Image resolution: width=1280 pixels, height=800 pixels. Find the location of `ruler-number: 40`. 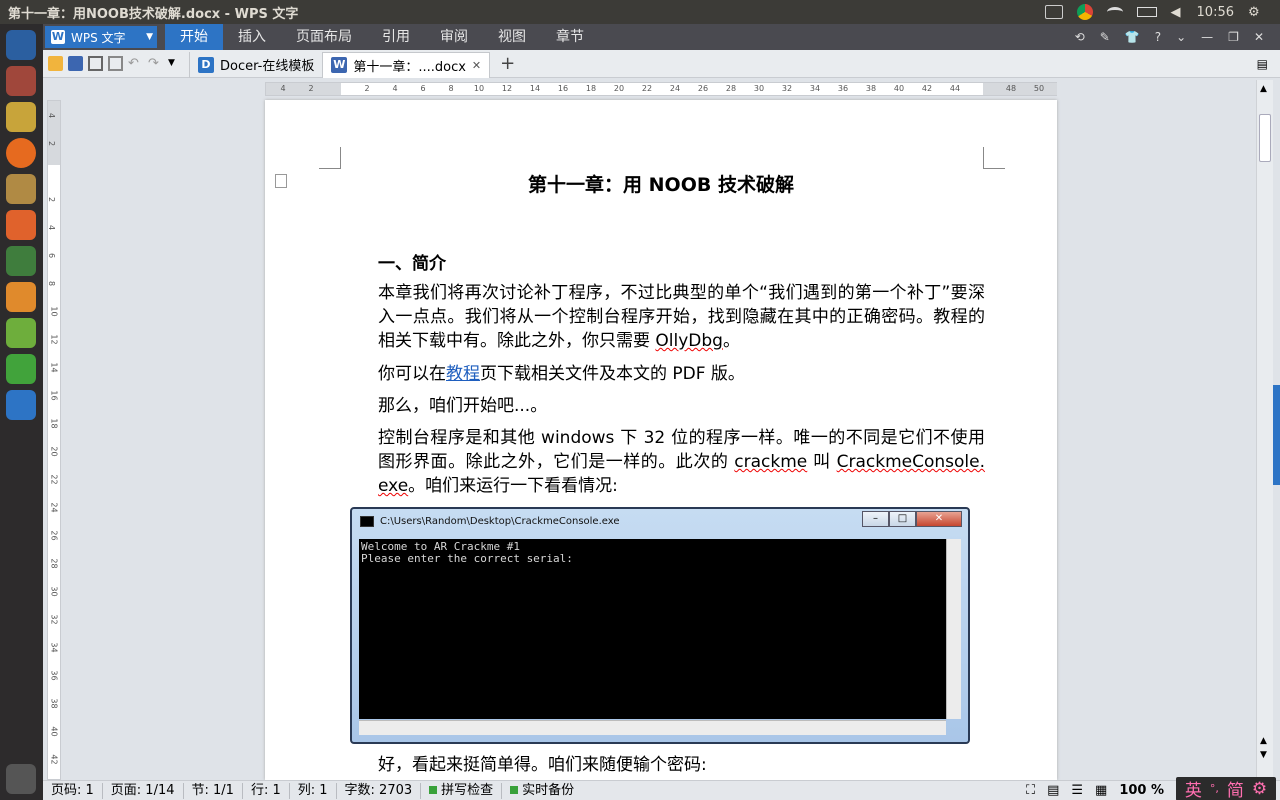

ruler-number: 40 is located at coordinates (899, 88).